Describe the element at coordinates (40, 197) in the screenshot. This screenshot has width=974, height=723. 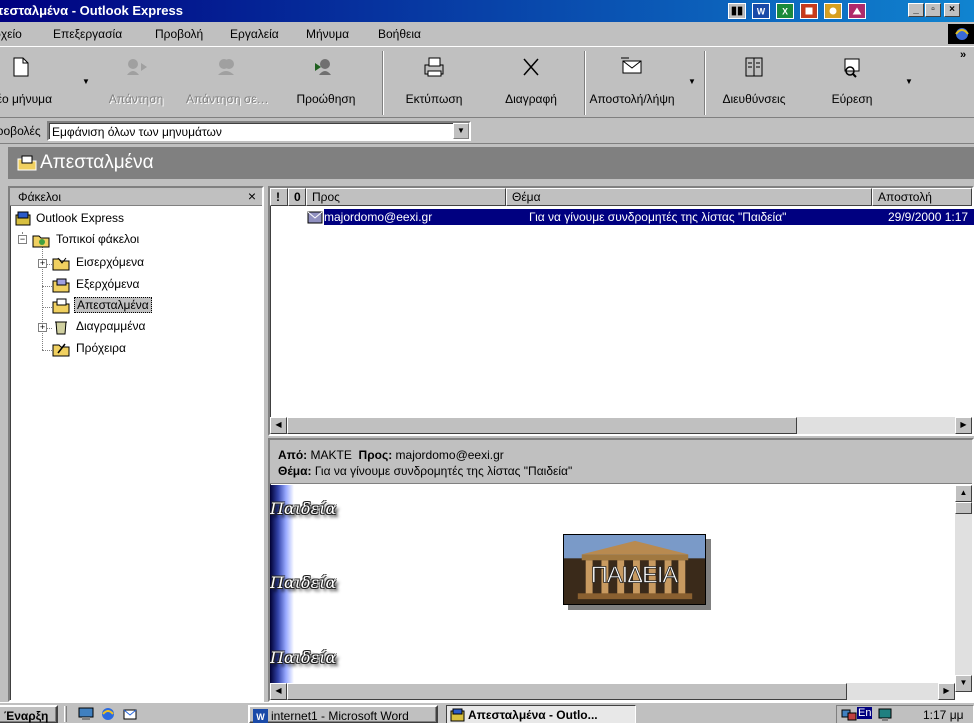
I see `folder-pane-title: Φάκελοι` at that location.